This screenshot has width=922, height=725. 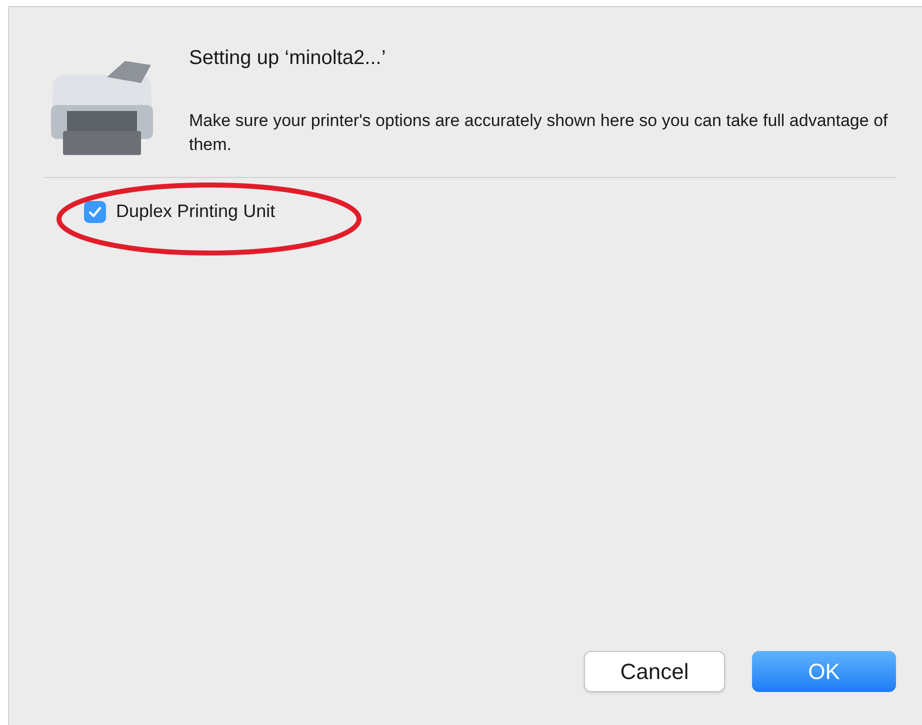 What do you see at coordinates (539, 133) in the screenshot?
I see `dialog-message: Make sure your printer's options are accurately shown here so you can take full advantage of them.` at bounding box center [539, 133].